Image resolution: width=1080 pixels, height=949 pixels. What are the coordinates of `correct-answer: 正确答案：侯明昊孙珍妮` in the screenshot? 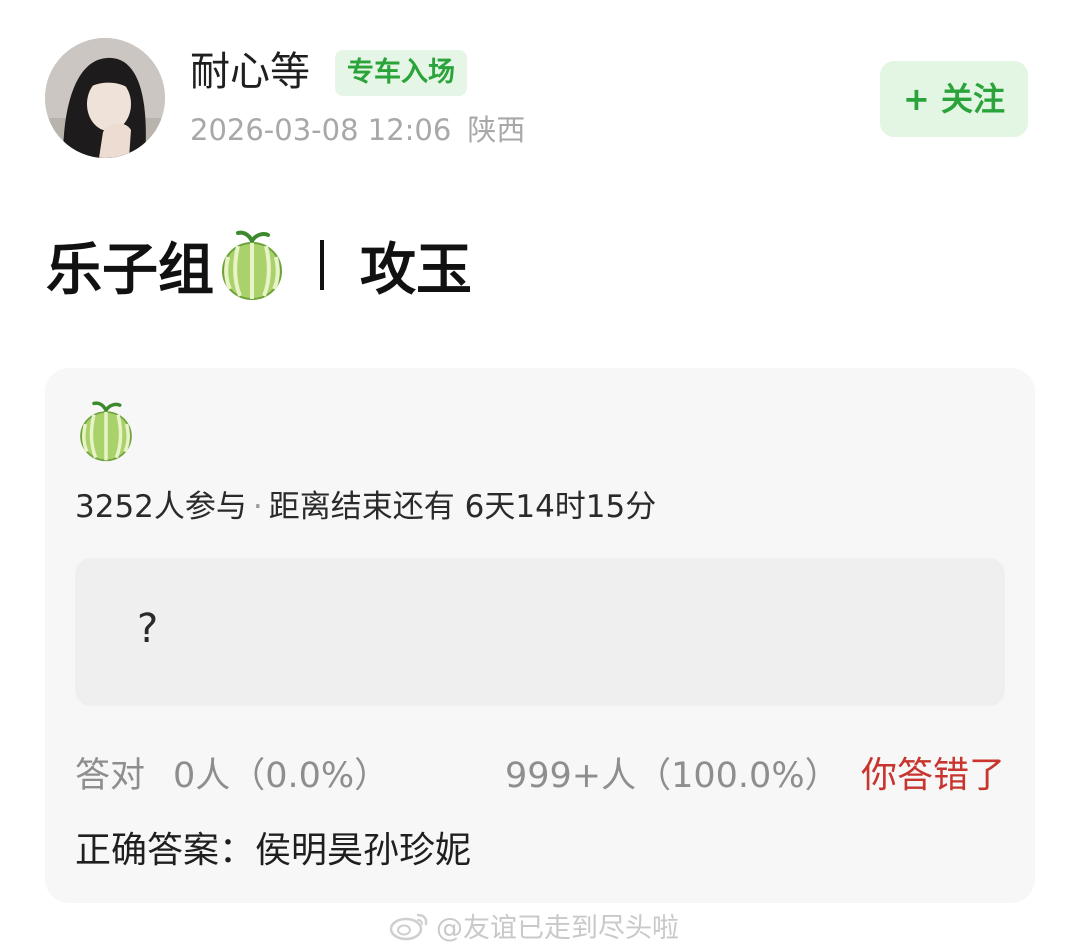 It's located at (273, 850).